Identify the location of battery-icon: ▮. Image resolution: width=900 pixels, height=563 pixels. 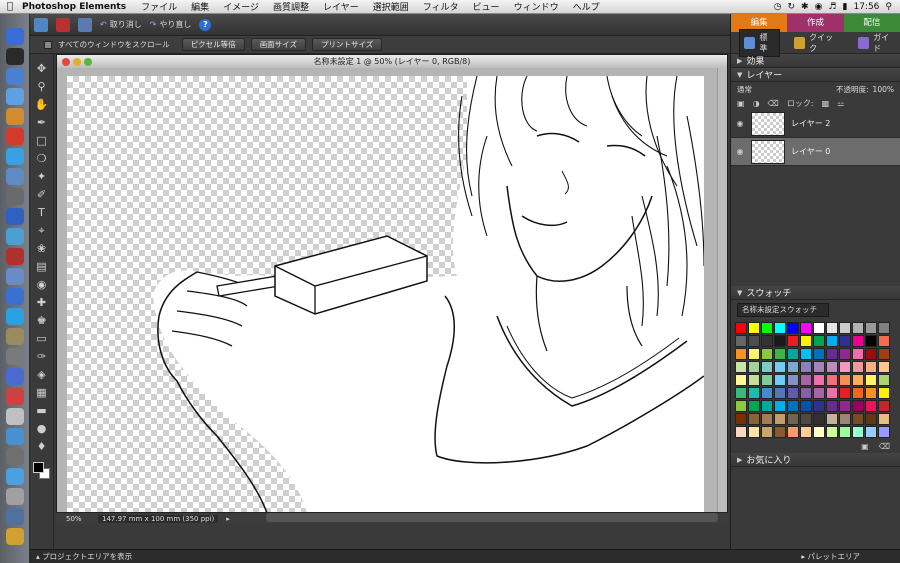
(845, 7).